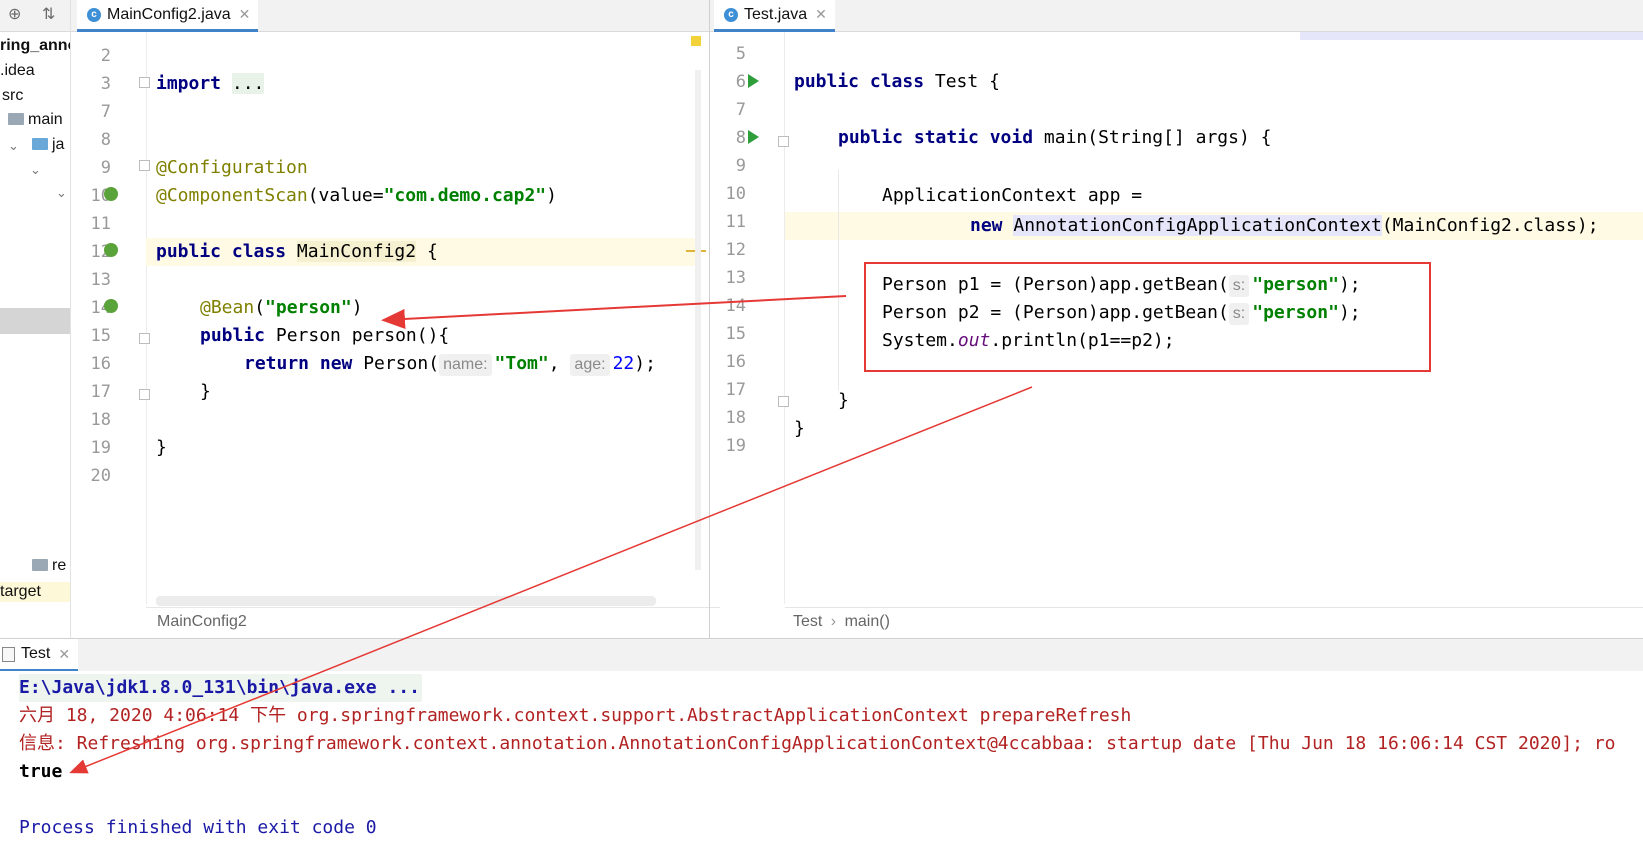 This screenshot has width=1643, height=855. I want to click on sidebar-item-label: target, so click(20, 591).